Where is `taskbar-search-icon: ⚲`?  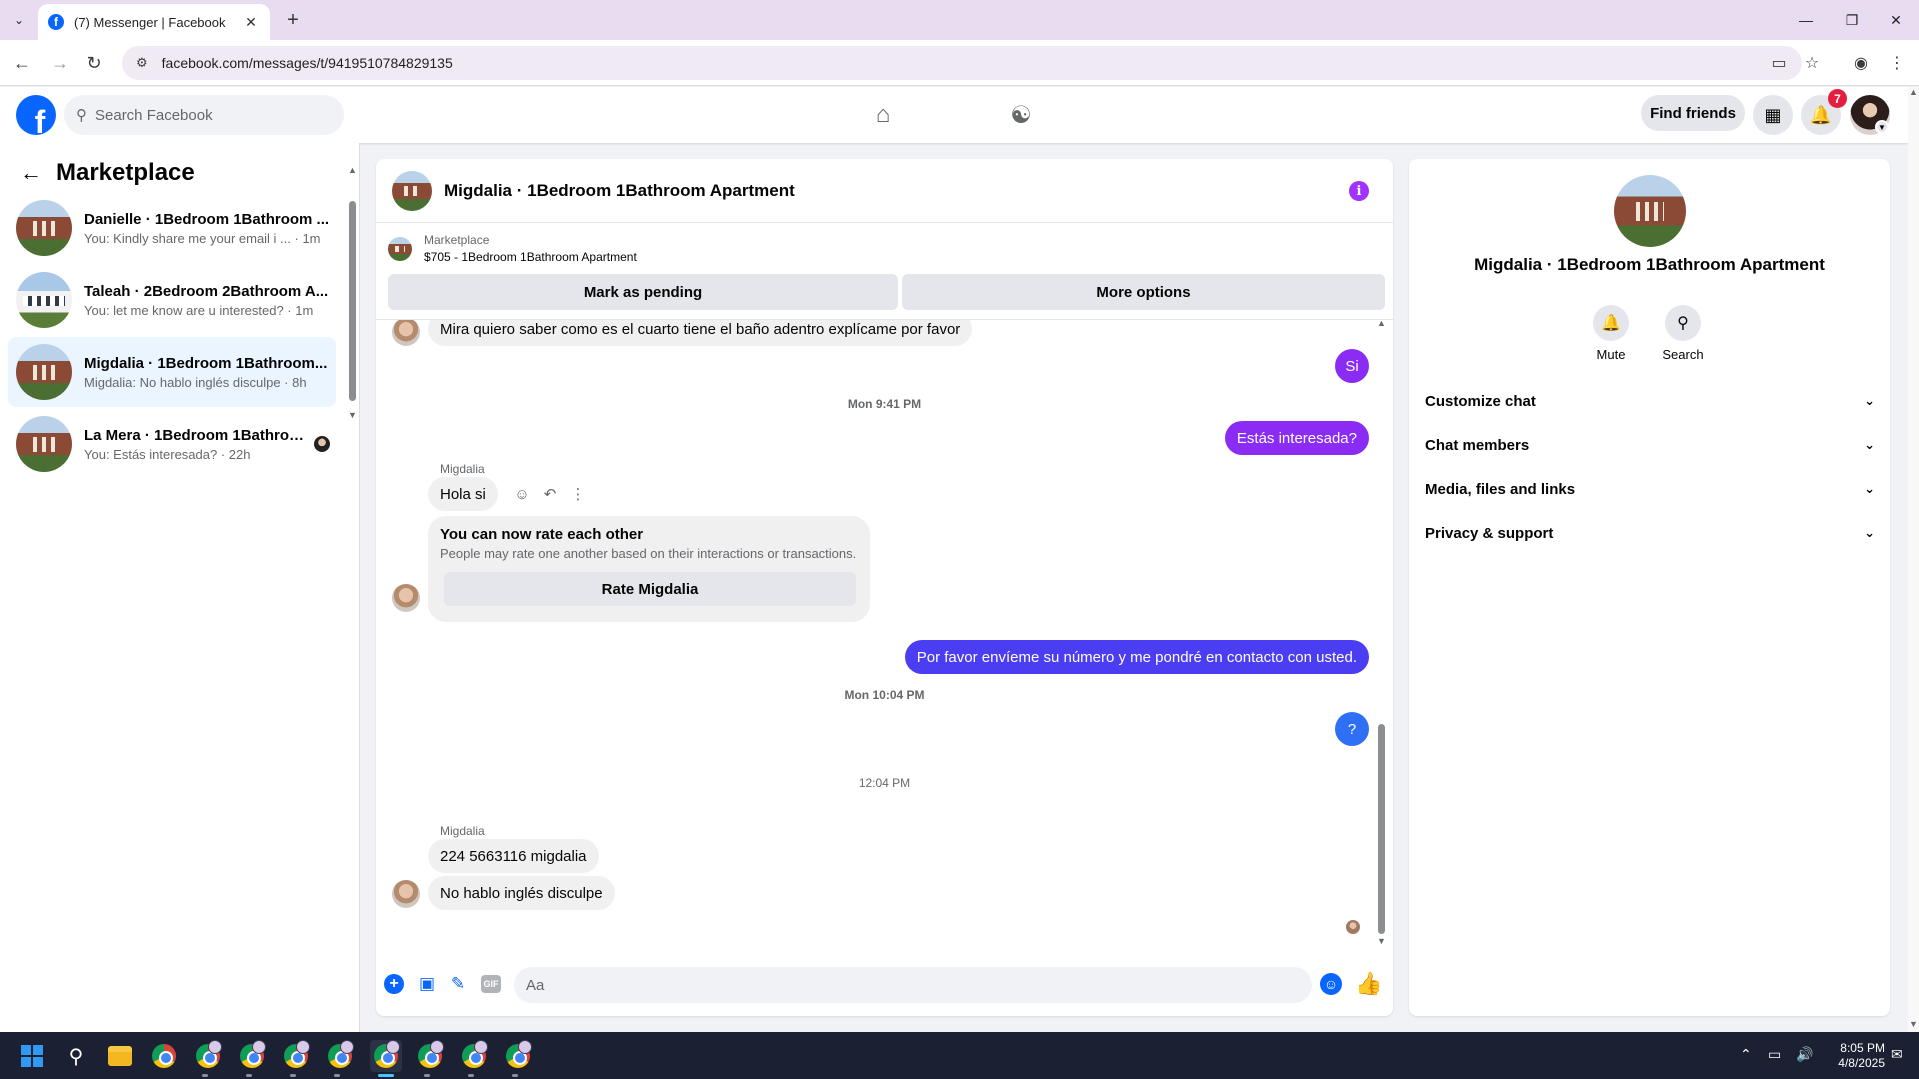 taskbar-search-icon: ⚲ is located at coordinates (76, 1056).